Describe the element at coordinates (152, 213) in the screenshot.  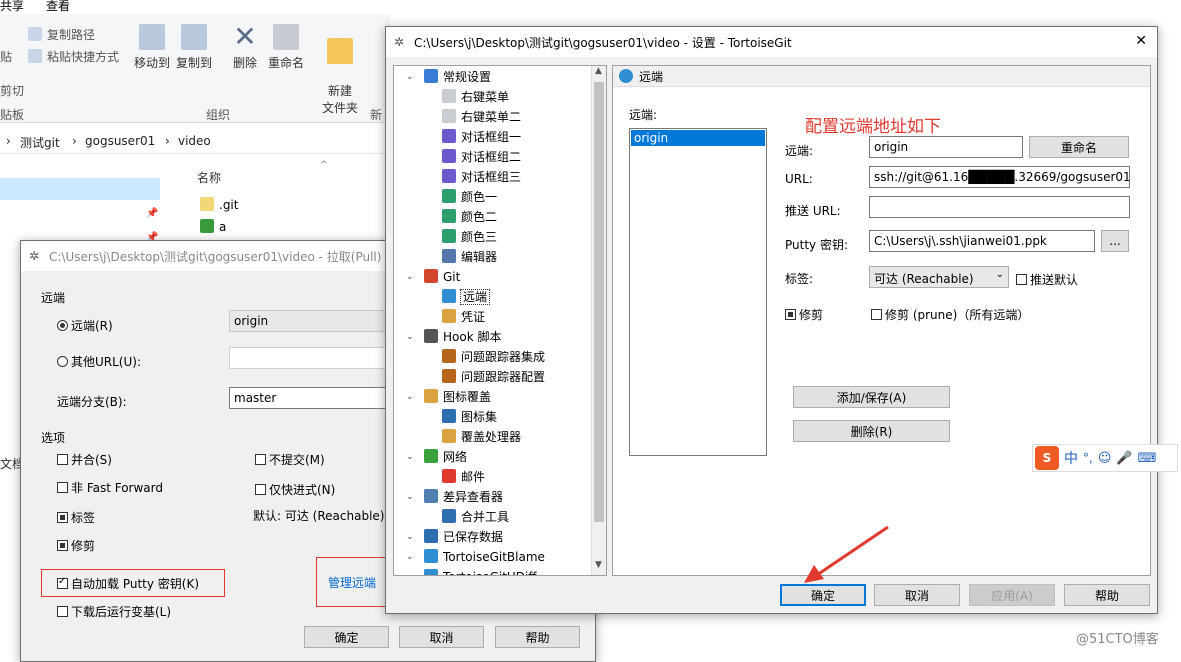
I see `pin-icon: 📌` at that location.